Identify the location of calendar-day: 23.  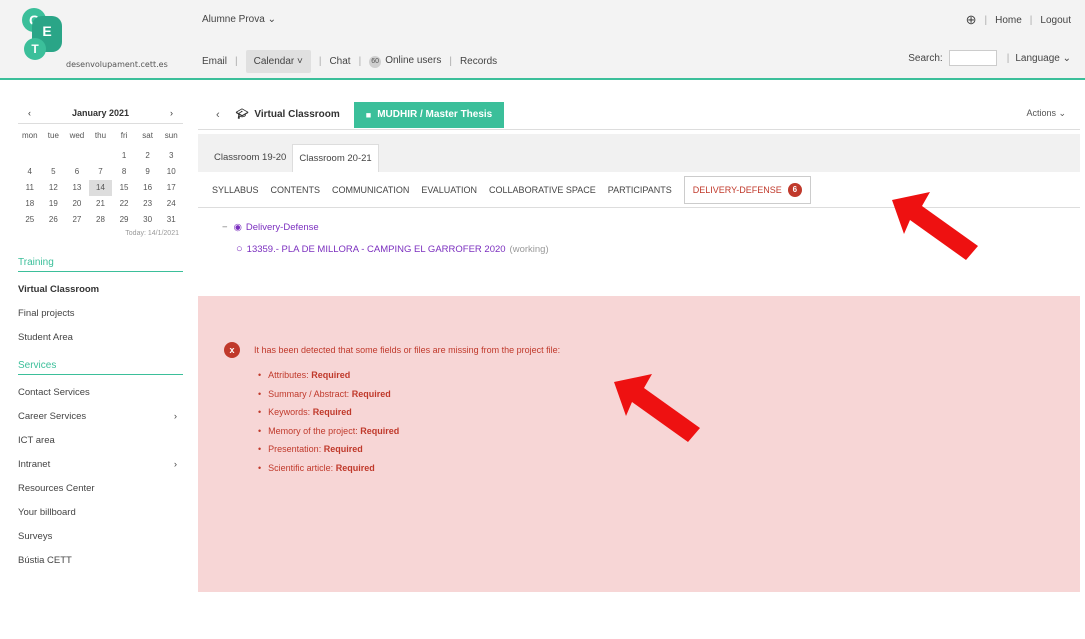
(148, 204).